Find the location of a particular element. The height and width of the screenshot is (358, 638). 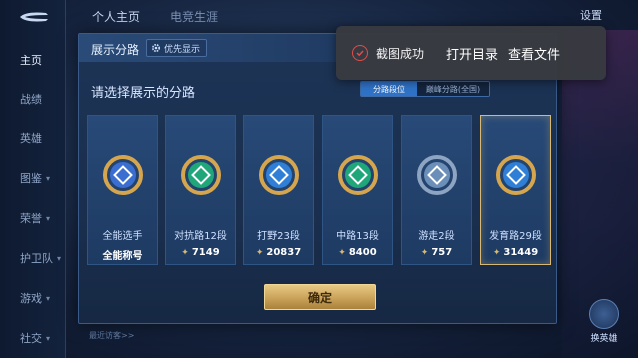

lane-card: 中路13段 ✦ 8400 is located at coordinates (357, 190).